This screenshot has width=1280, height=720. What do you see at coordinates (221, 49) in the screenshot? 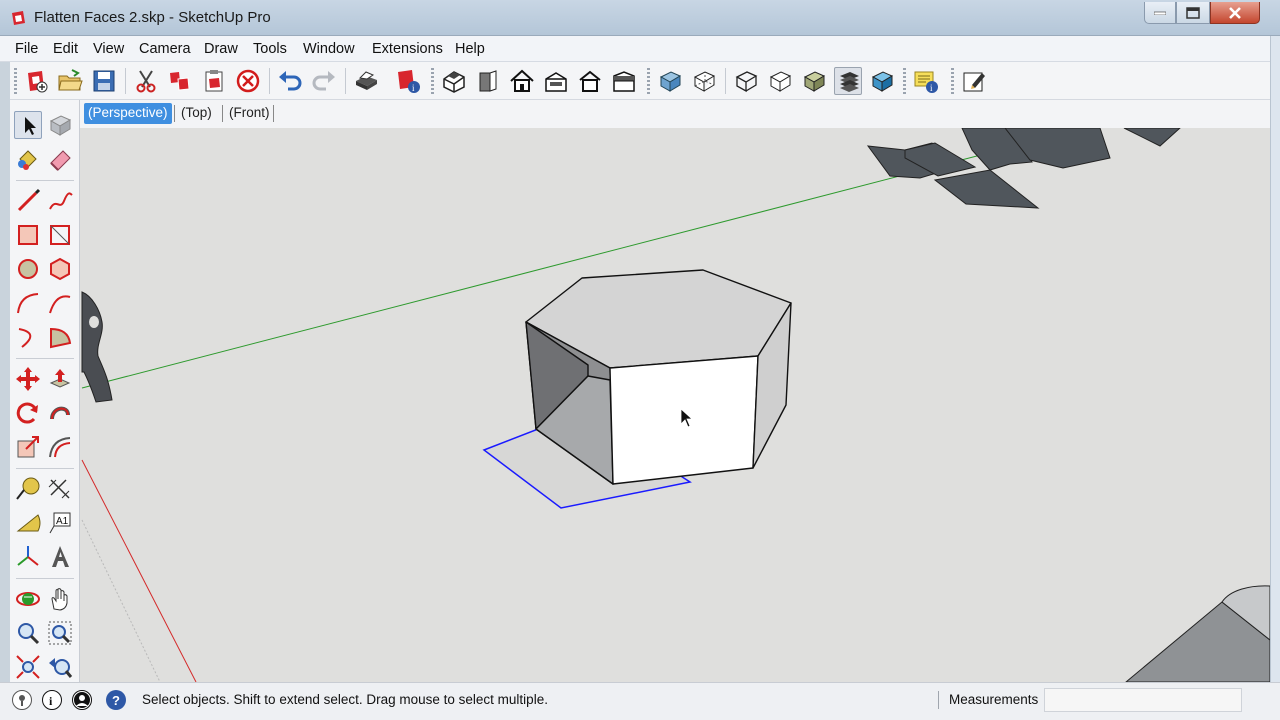
I see `menu-draw: Draw` at bounding box center [221, 49].